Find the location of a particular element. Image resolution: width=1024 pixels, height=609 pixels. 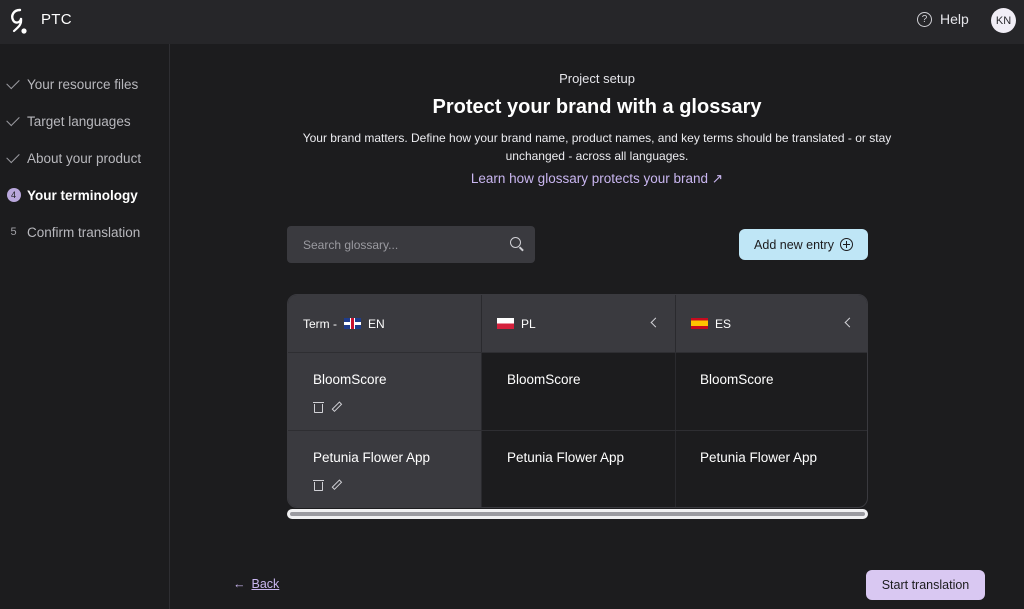

back-label: Back is located at coordinates (265, 584).